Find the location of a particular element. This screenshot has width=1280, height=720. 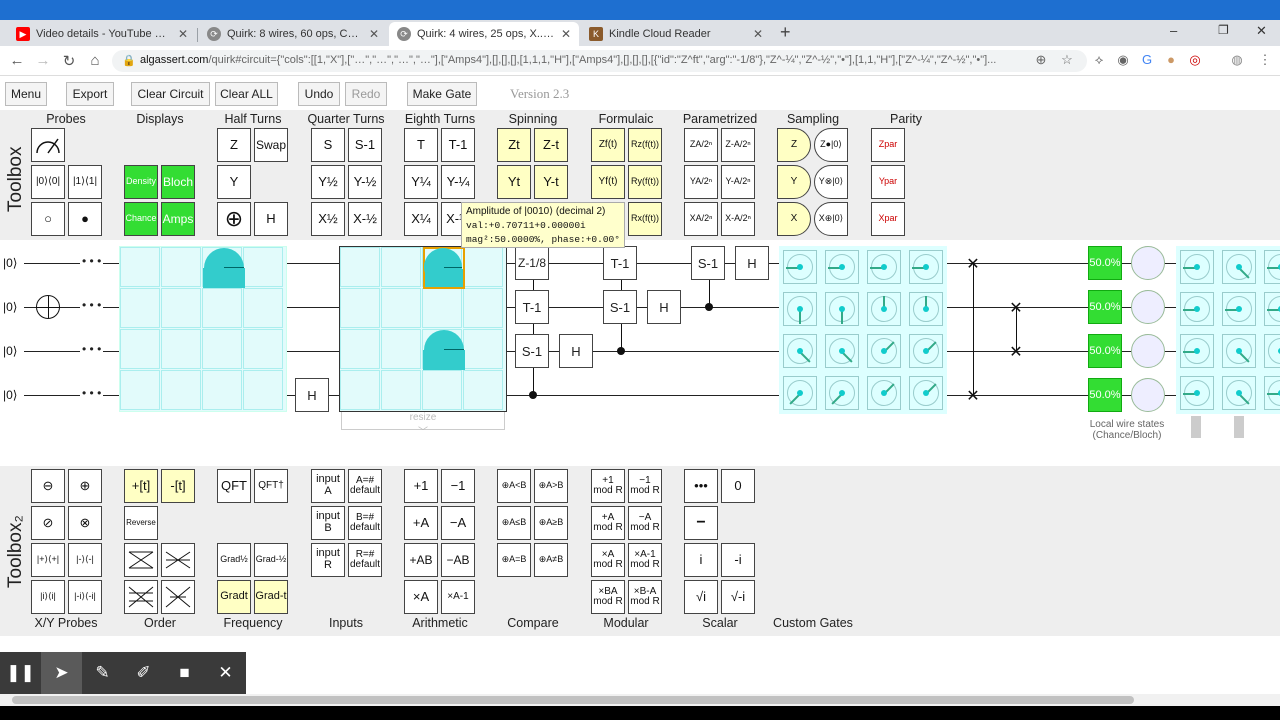

postselect-minus: |-⟩⟨-| is located at coordinates (85, 560).